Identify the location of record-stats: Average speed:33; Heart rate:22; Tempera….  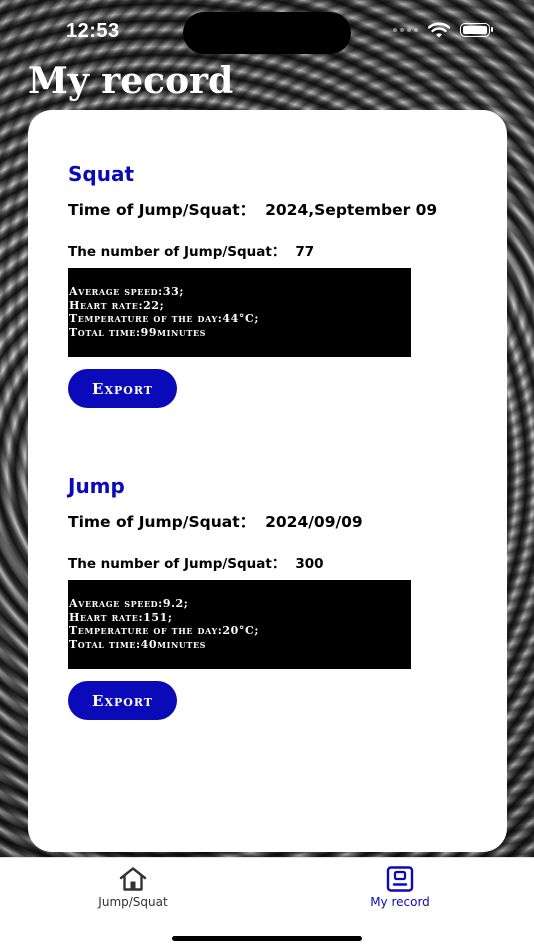
(239, 312).